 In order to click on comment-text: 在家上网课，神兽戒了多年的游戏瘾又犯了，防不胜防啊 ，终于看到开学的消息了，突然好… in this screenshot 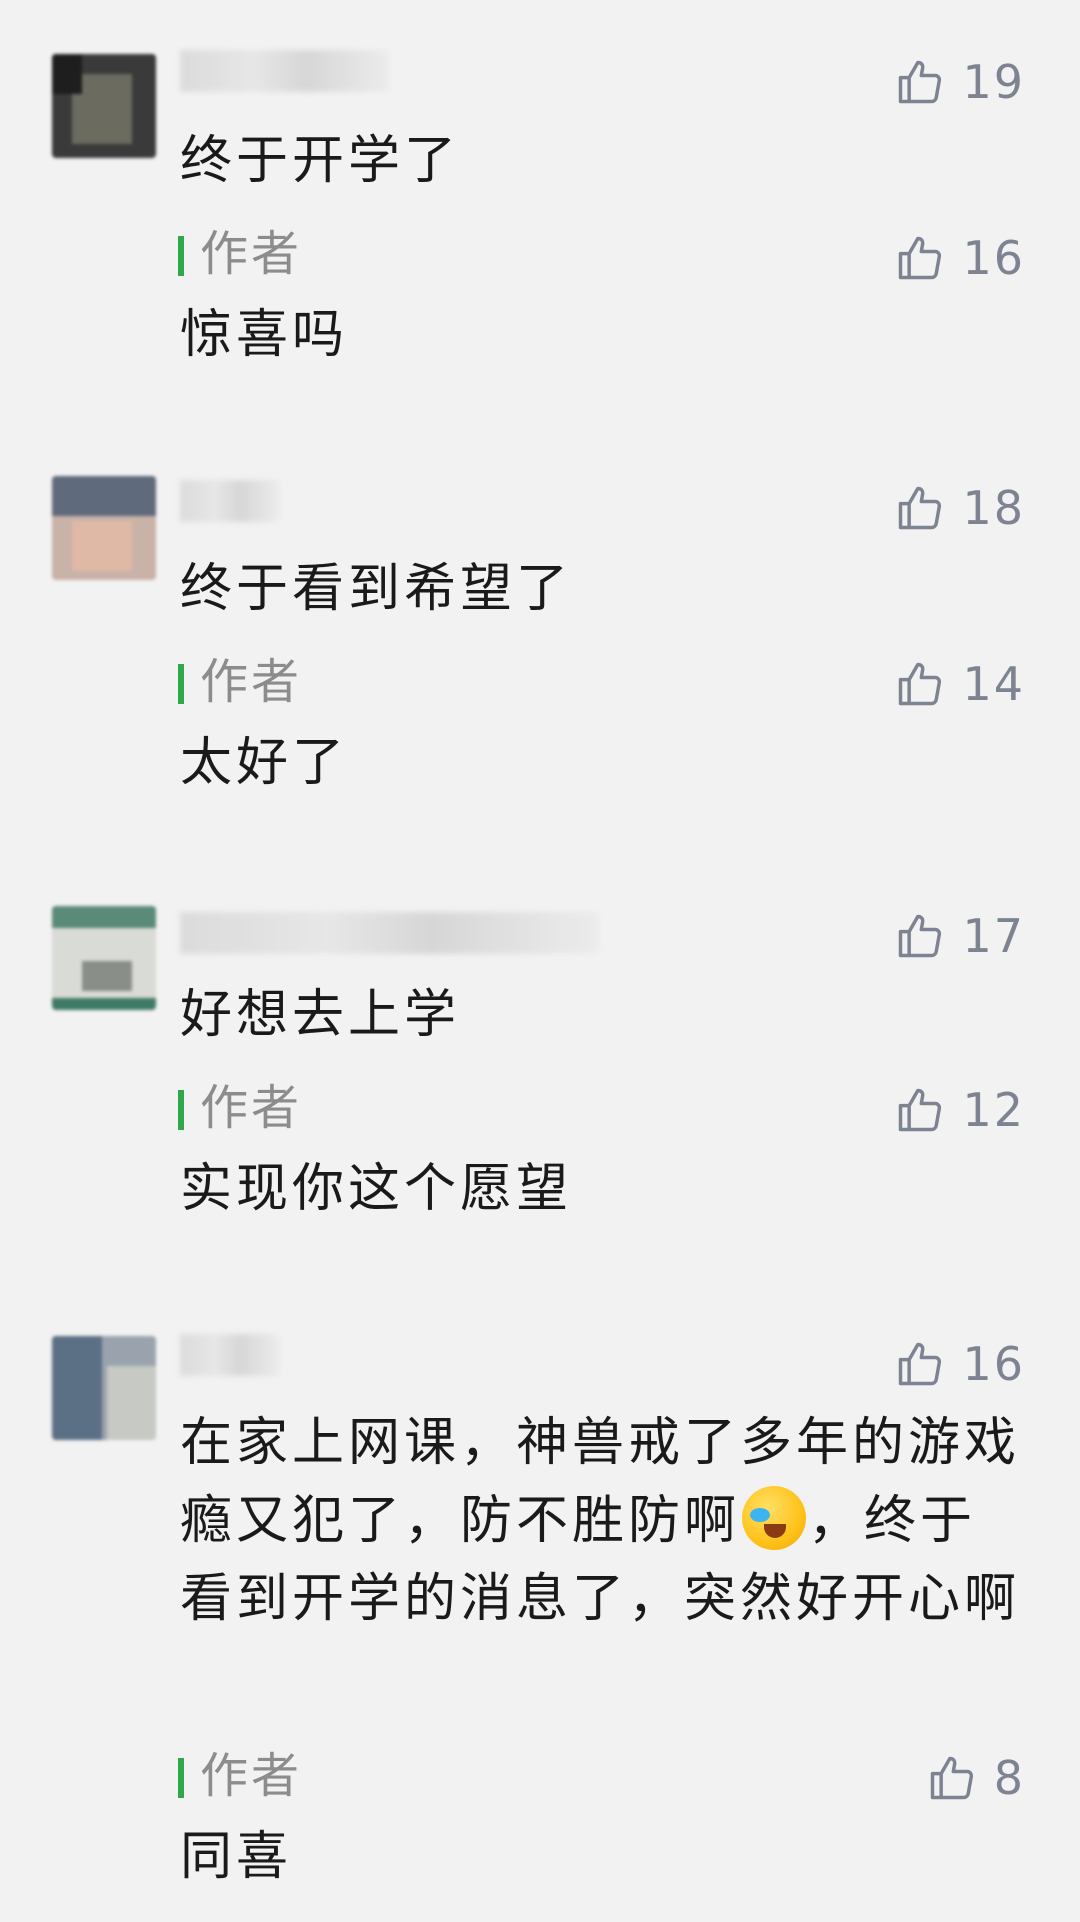, I will do `click(600, 1521)`.